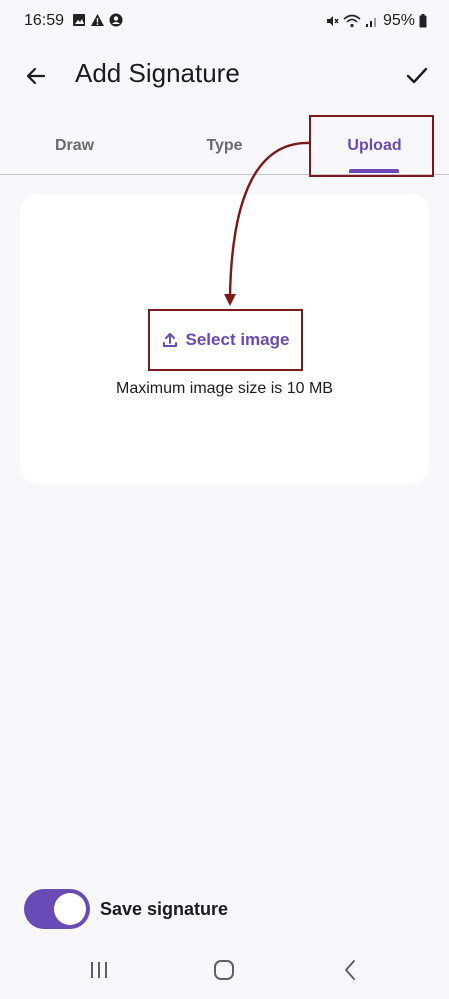 Image resolution: width=449 pixels, height=999 pixels. I want to click on max-image-size-text: Maximum image size is 10 MB, so click(224, 388).